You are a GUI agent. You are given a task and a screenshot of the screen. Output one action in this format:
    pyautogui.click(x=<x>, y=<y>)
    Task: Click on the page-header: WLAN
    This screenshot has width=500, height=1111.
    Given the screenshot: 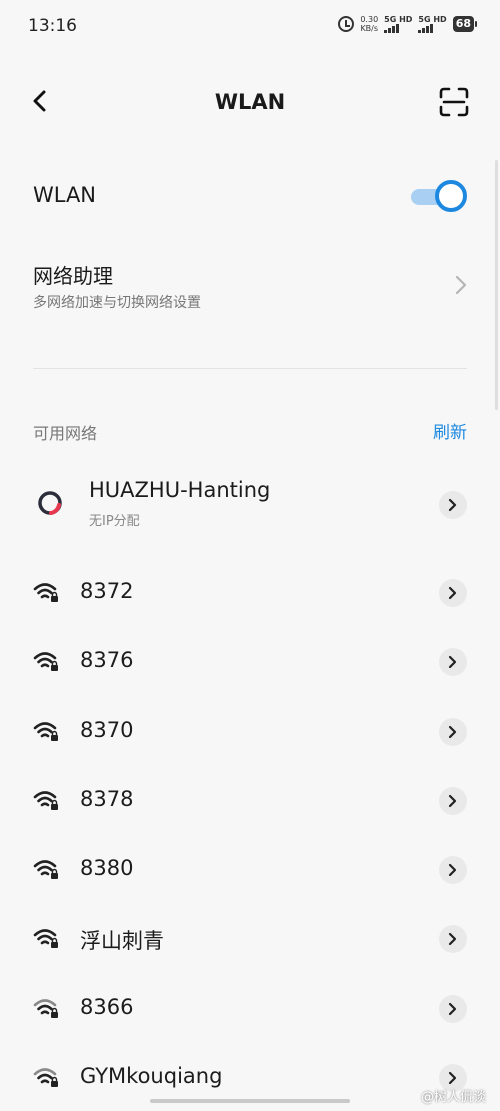 What is the action you would take?
    pyautogui.click(x=250, y=103)
    